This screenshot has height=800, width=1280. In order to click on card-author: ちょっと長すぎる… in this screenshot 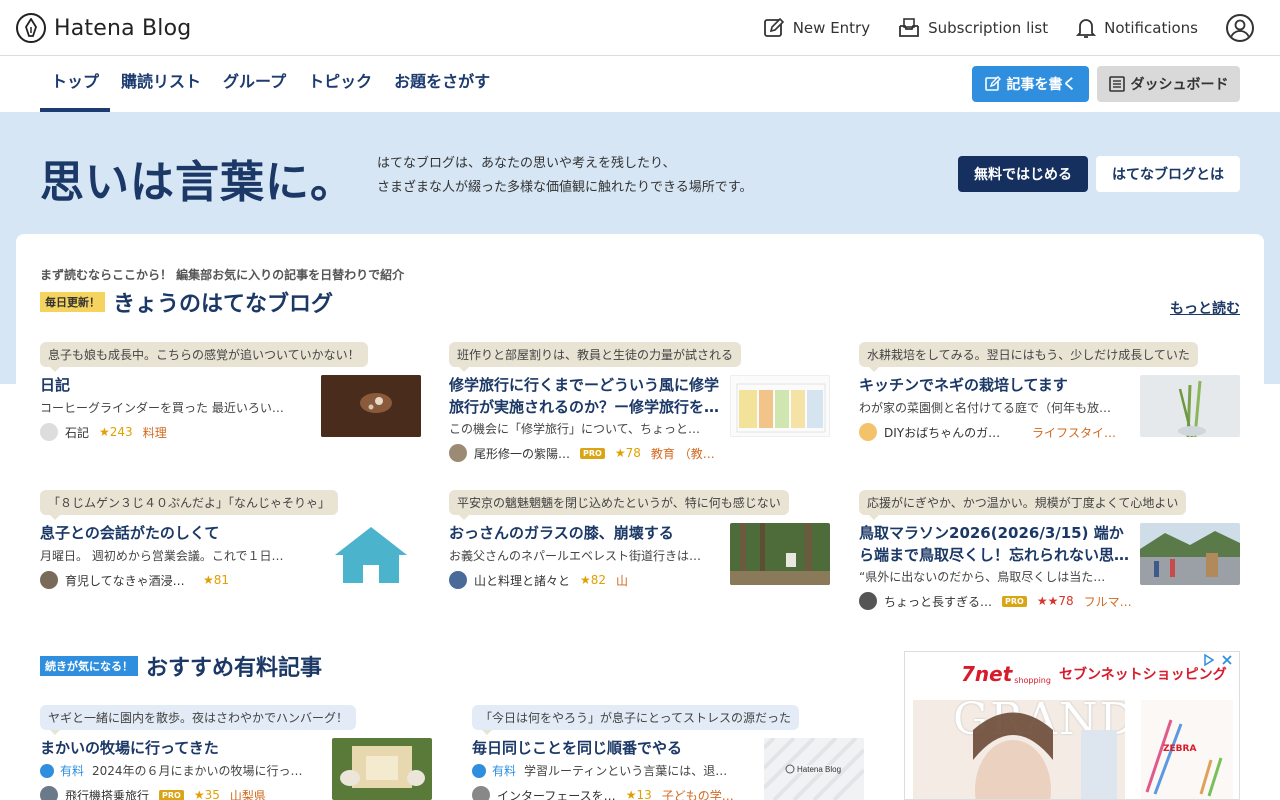, I will do `click(938, 601)`.